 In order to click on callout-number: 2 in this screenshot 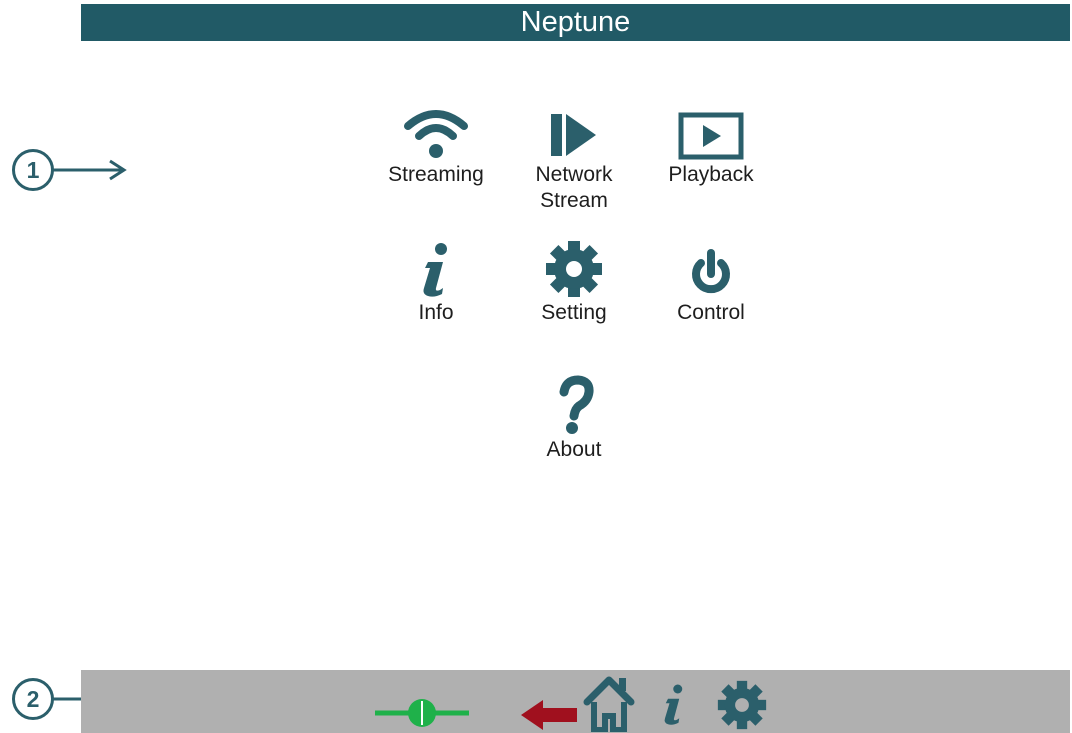, I will do `click(33, 699)`.